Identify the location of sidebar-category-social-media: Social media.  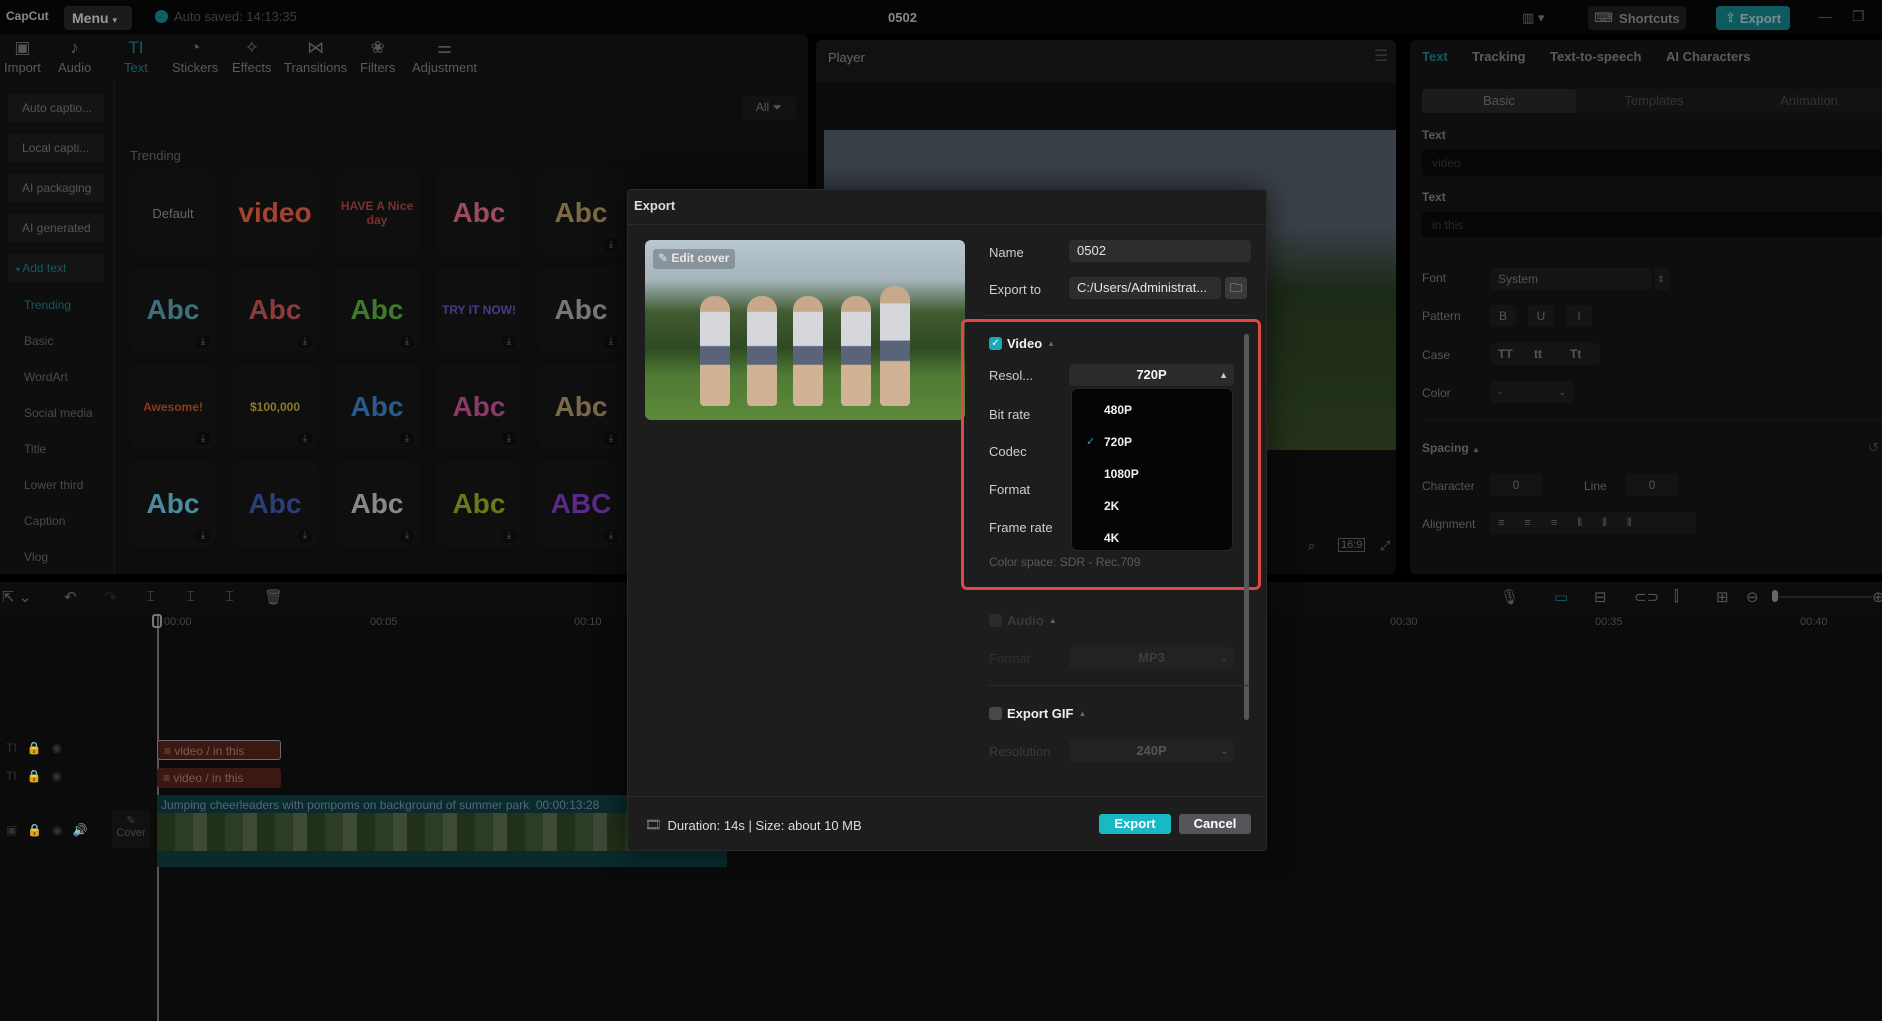
(58, 413).